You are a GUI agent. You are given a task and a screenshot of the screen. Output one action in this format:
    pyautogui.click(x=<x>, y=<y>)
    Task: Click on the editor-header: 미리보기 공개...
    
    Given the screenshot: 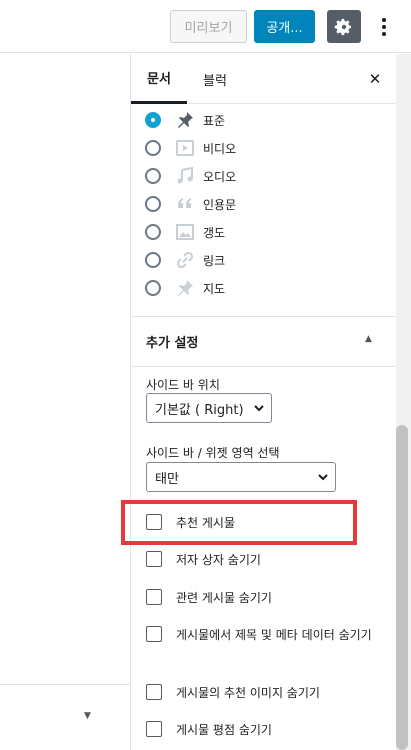 What is the action you would take?
    pyautogui.click(x=205, y=26)
    